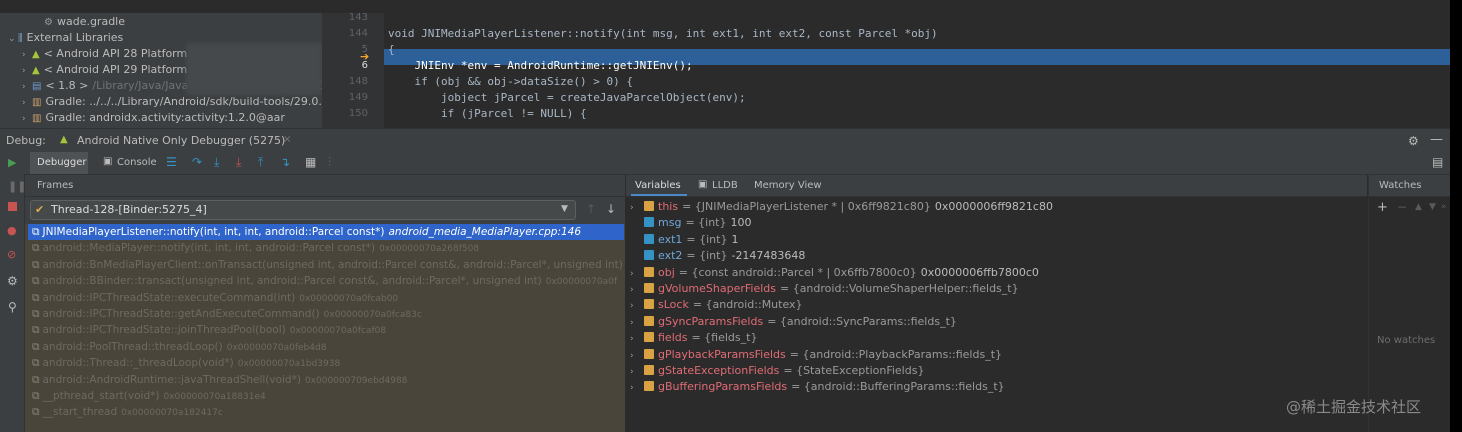 Image resolution: width=1462 pixels, height=432 pixels. Describe the element at coordinates (17, 186) in the screenshot. I see `pause-icon: ❚❚` at that location.